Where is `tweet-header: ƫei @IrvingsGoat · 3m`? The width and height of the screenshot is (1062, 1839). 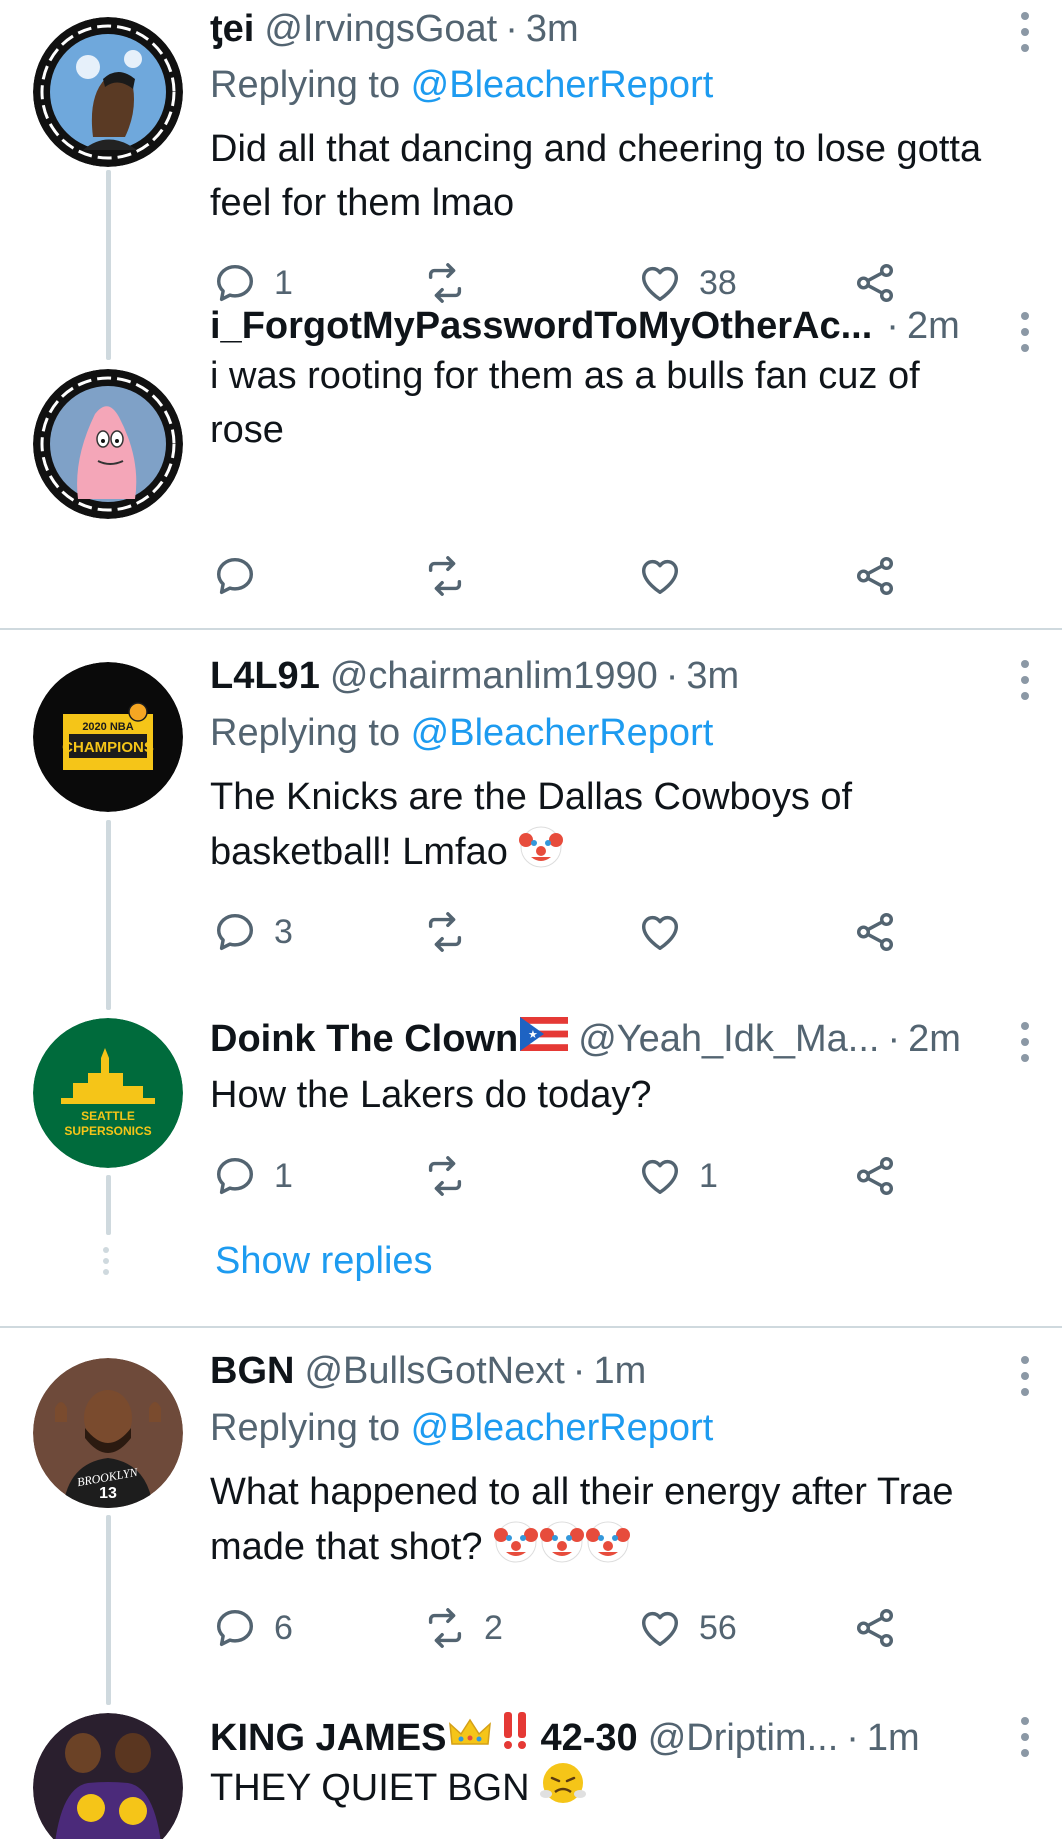
tweet-header: ƫei @IrvingsGoat · 3m is located at coordinates (606, 34).